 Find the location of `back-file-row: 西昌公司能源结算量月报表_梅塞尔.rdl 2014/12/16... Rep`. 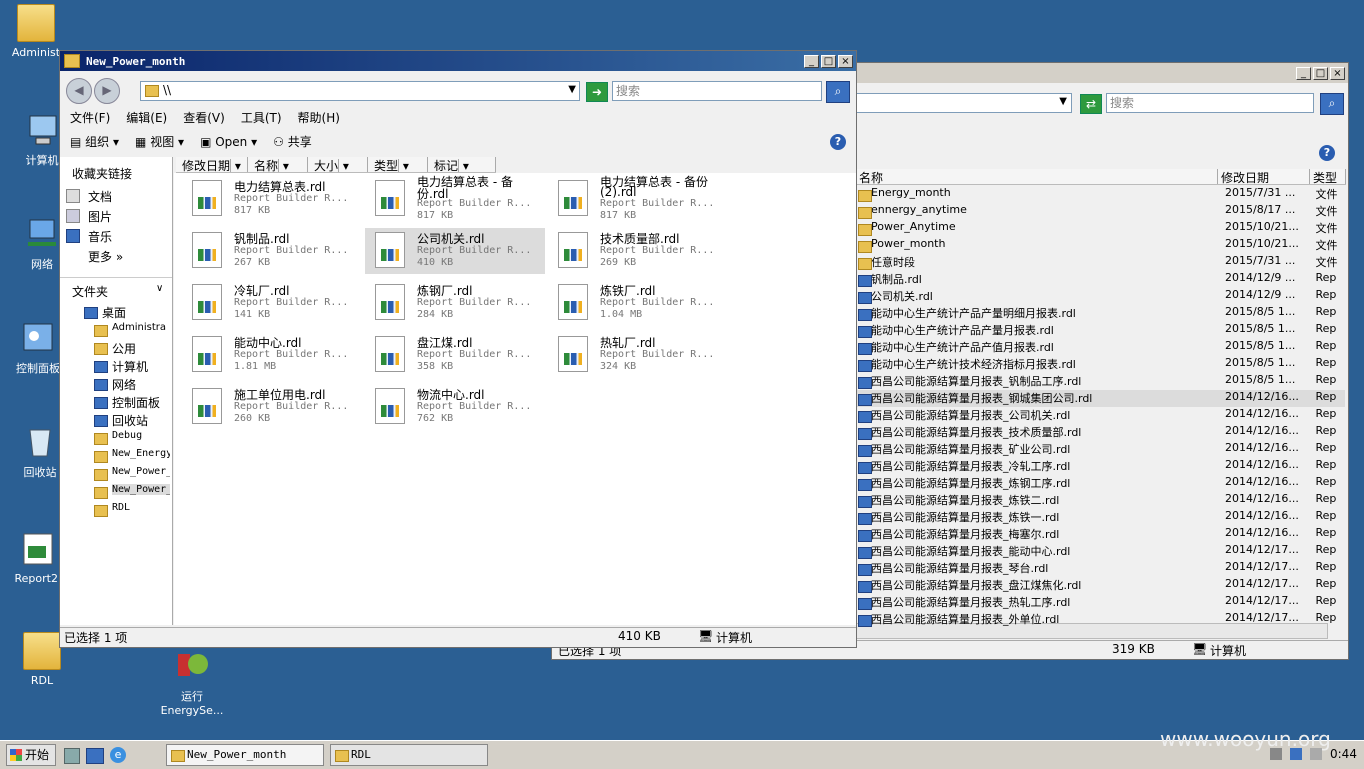

back-file-row: 西昌公司能源结算量月报表_梅塞尔.rdl 2014/12/16... Rep is located at coordinates (1101, 534).